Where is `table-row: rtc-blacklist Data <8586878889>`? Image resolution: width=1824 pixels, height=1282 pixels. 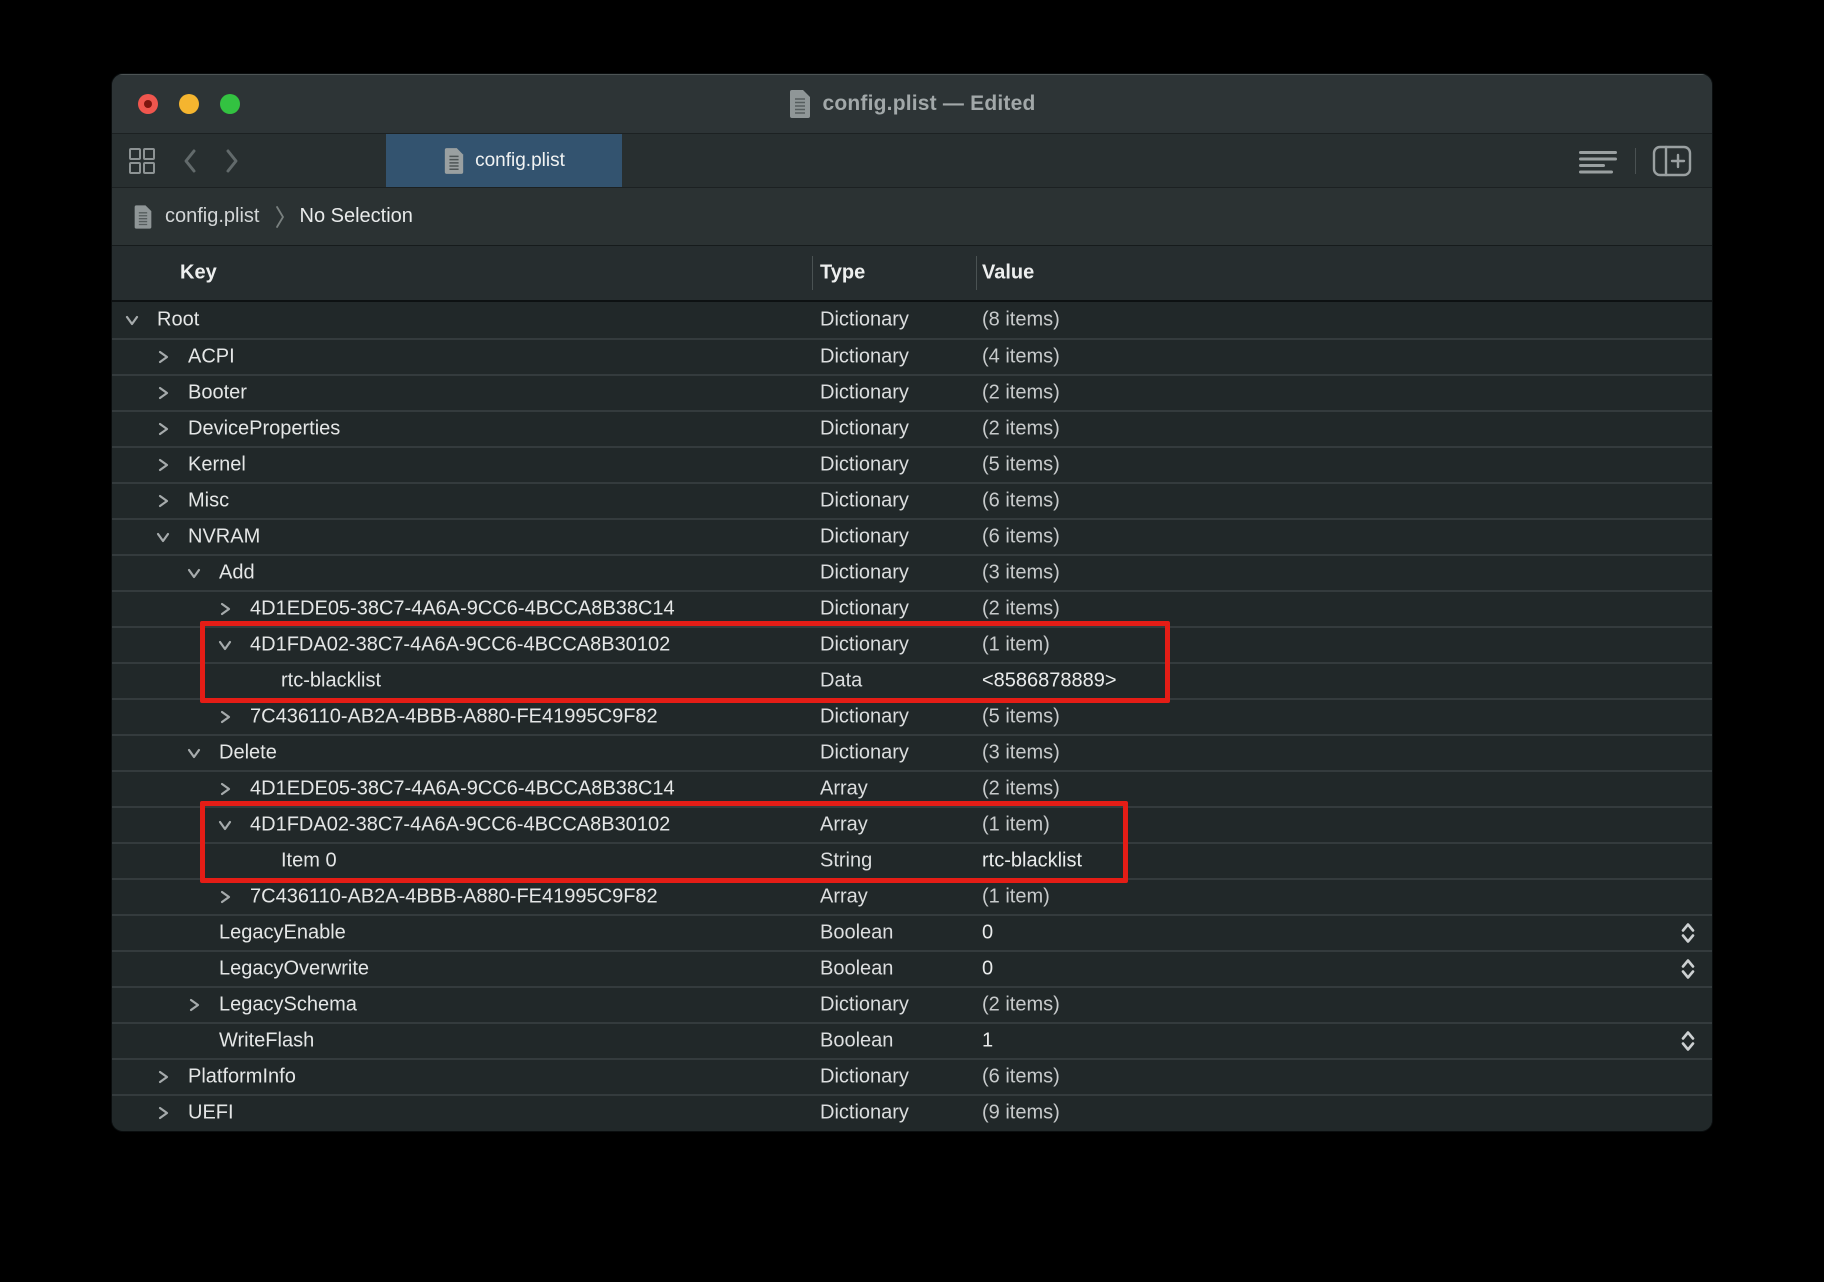
table-row: rtc-blacklist Data <8586878889> is located at coordinates (912, 680).